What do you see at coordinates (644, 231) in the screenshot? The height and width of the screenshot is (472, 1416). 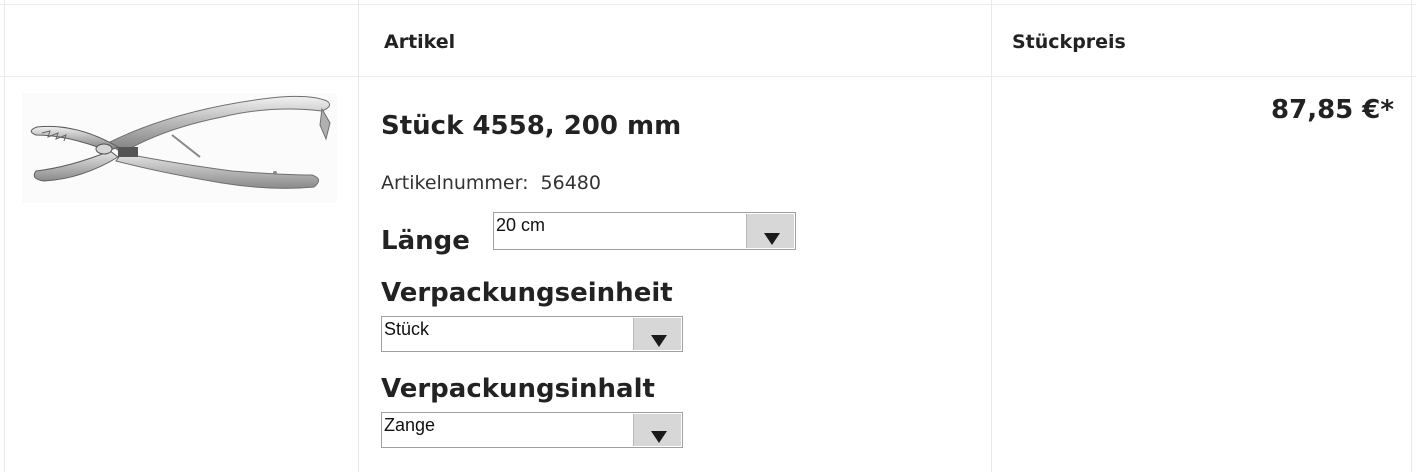 I see `select-laenge: 20 cm` at bounding box center [644, 231].